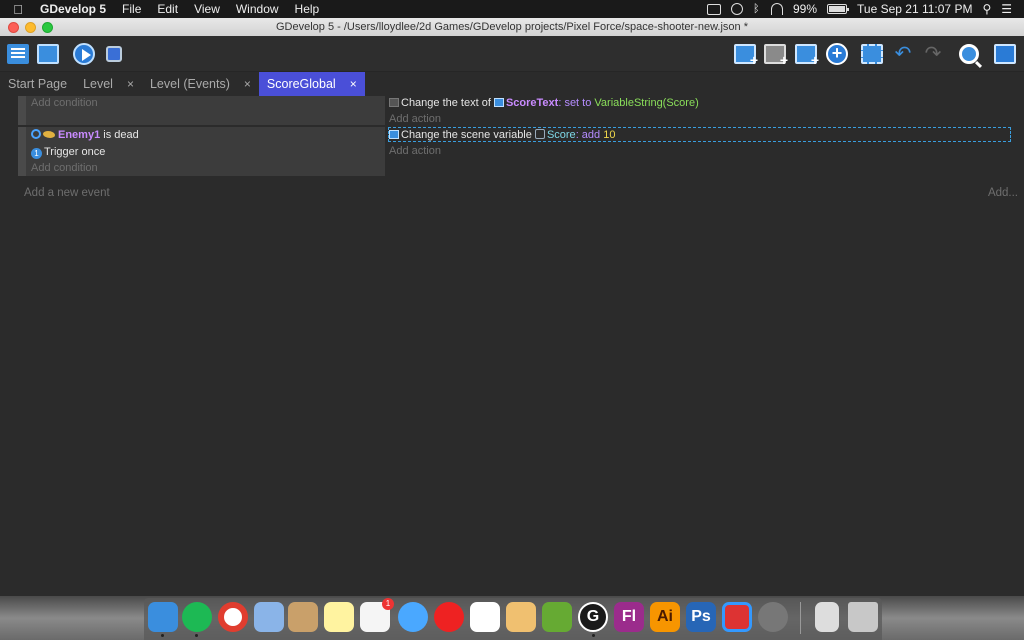 This screenshot has height=640, width=1024. What do you see at coordinates (827, 617) in the screenshot?
I see `document-icon` at bounding box center [827, 617].